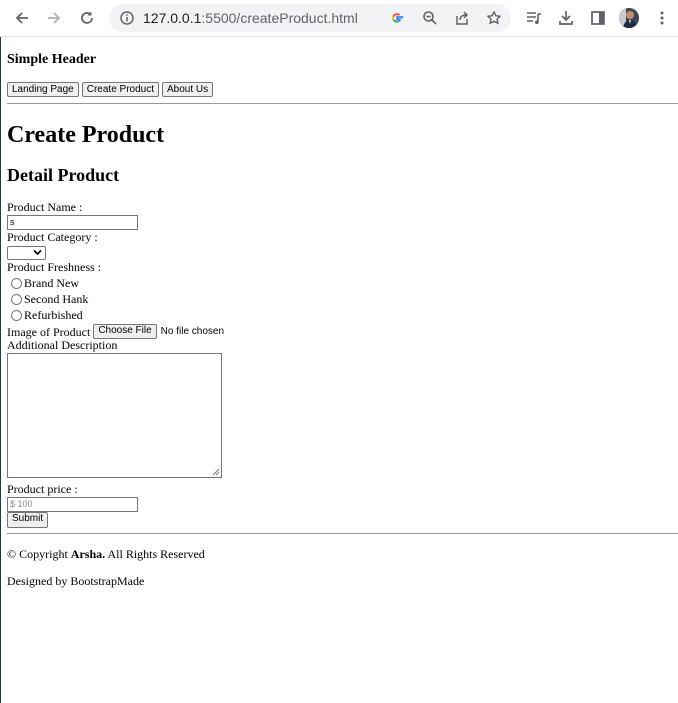 The image size is (678, 703). I want to click on section-title: Detail Product, so click(63, 175).